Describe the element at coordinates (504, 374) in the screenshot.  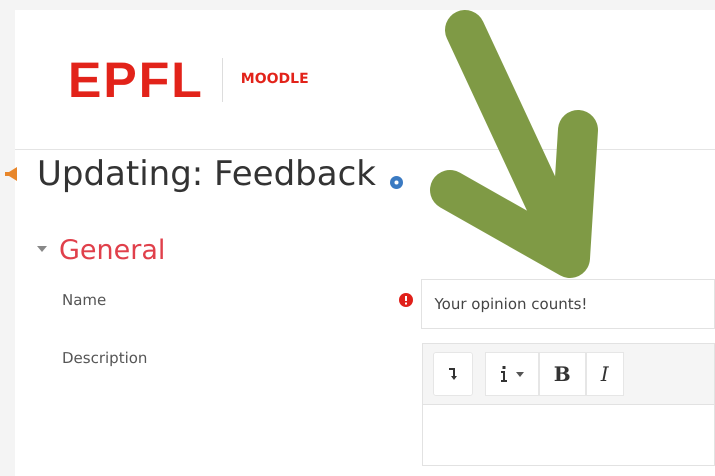
I see `info-icon` at that location.